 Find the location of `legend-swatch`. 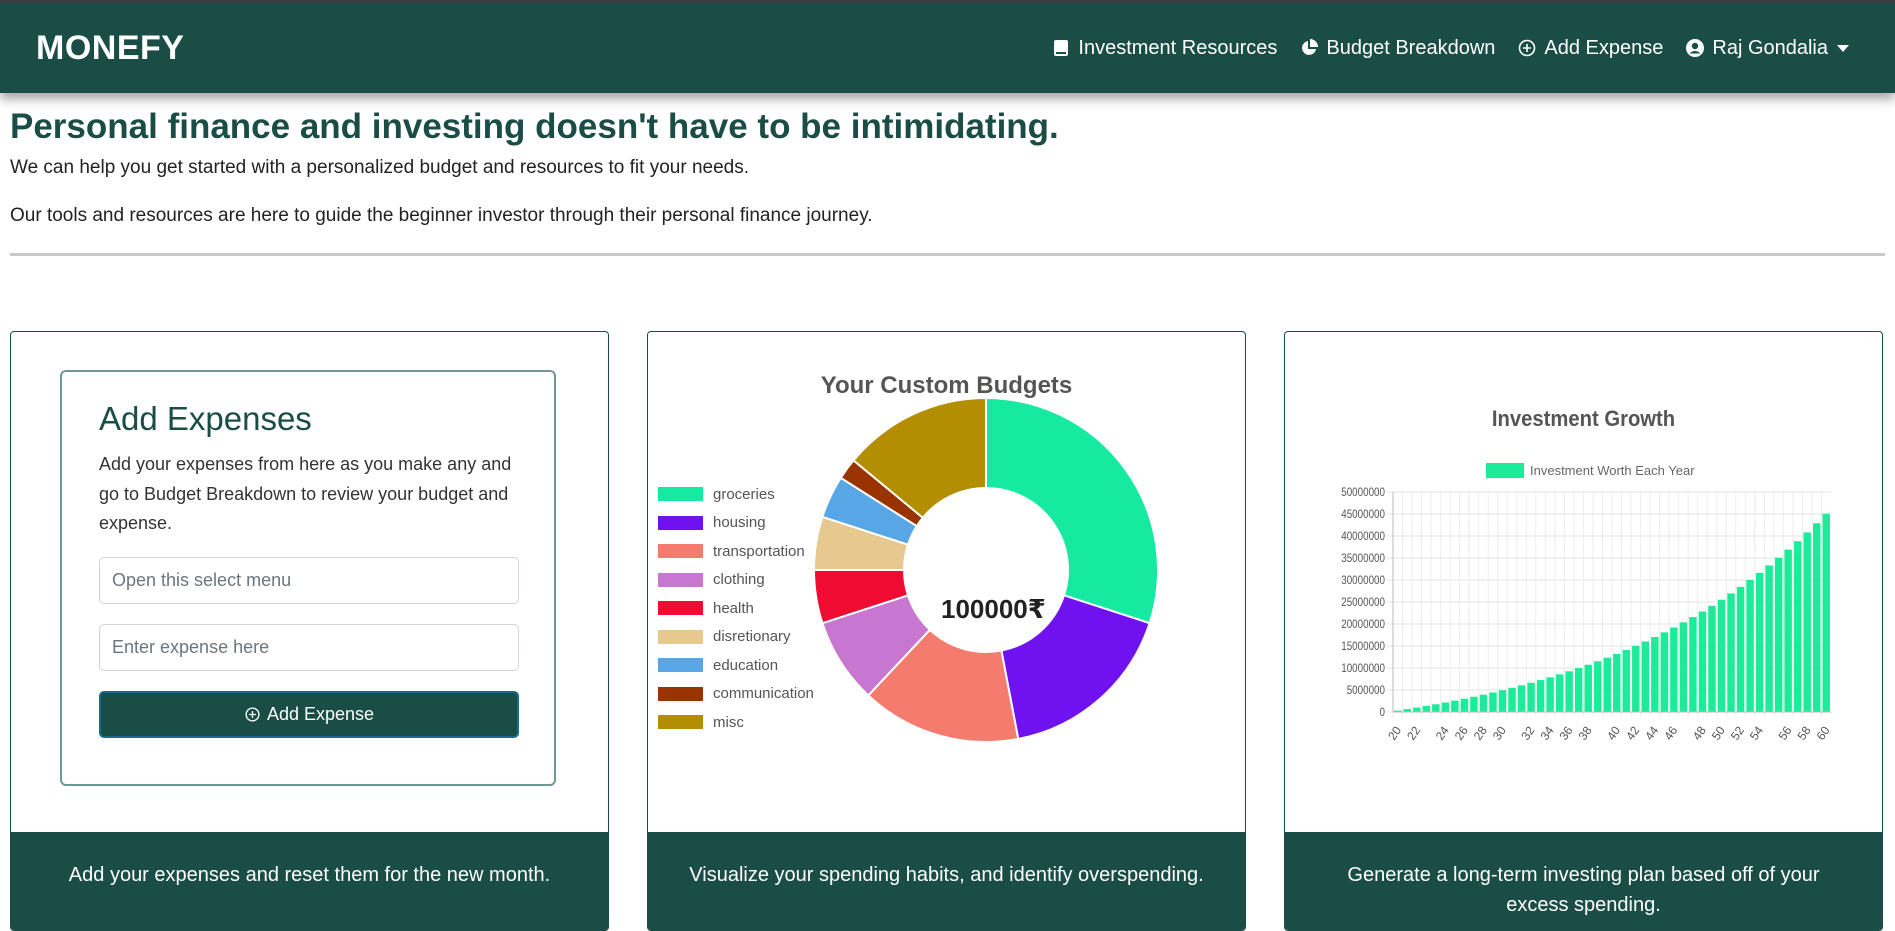

legend-swatch is located at coordinates (1505, 470).